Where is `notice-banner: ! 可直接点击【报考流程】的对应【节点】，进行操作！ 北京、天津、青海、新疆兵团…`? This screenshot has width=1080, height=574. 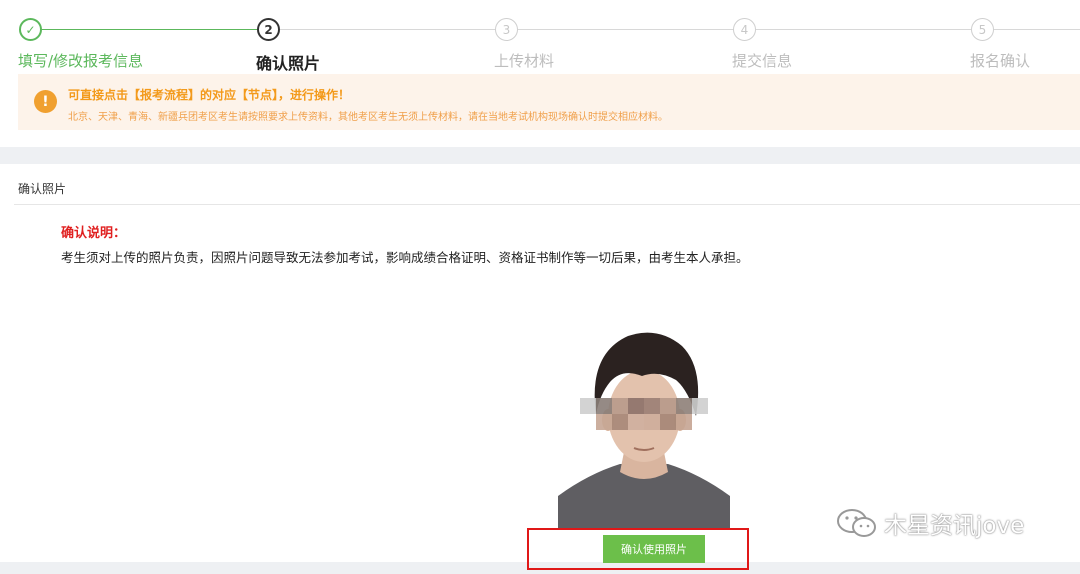
notice-banner: ! 可直接点击【报考流程】的对应【节点】，进行操作！ 北京、天津、青海、新疆兵团… is located at coordinates (549, 102).